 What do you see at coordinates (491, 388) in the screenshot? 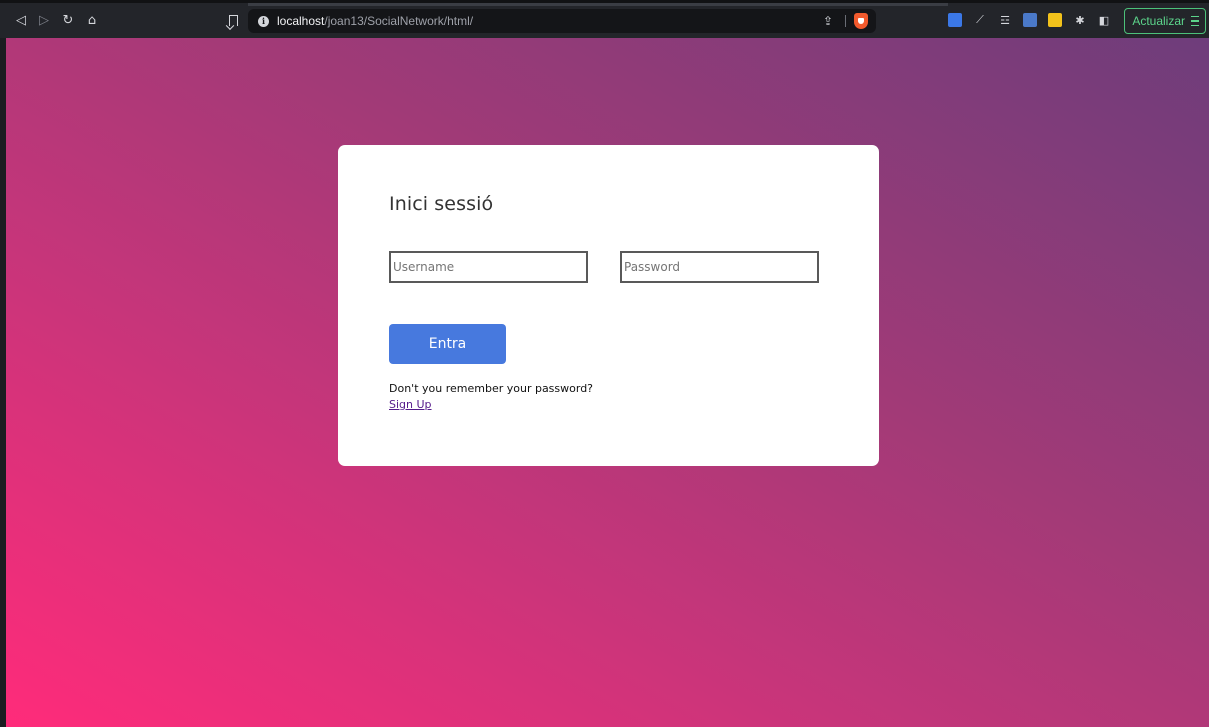
I see `forgot-password-text: Don't you remember your password?` at bounding box center [491, 388].